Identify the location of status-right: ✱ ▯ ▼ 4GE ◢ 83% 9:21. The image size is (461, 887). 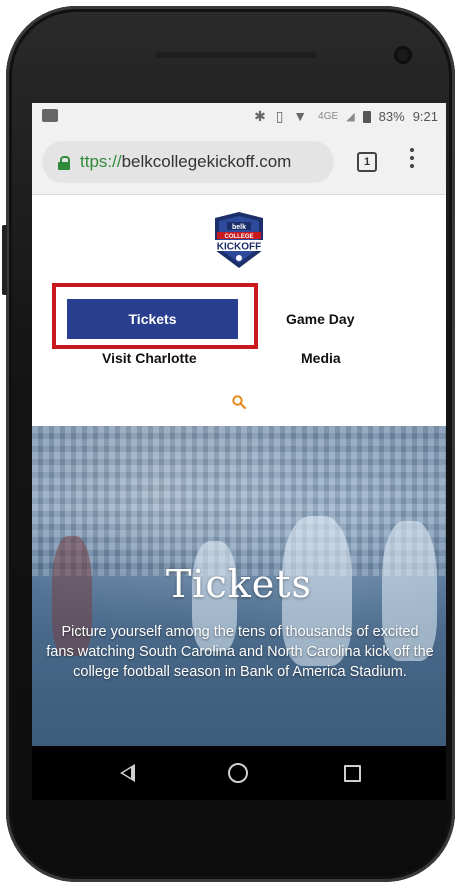
(346, 116).